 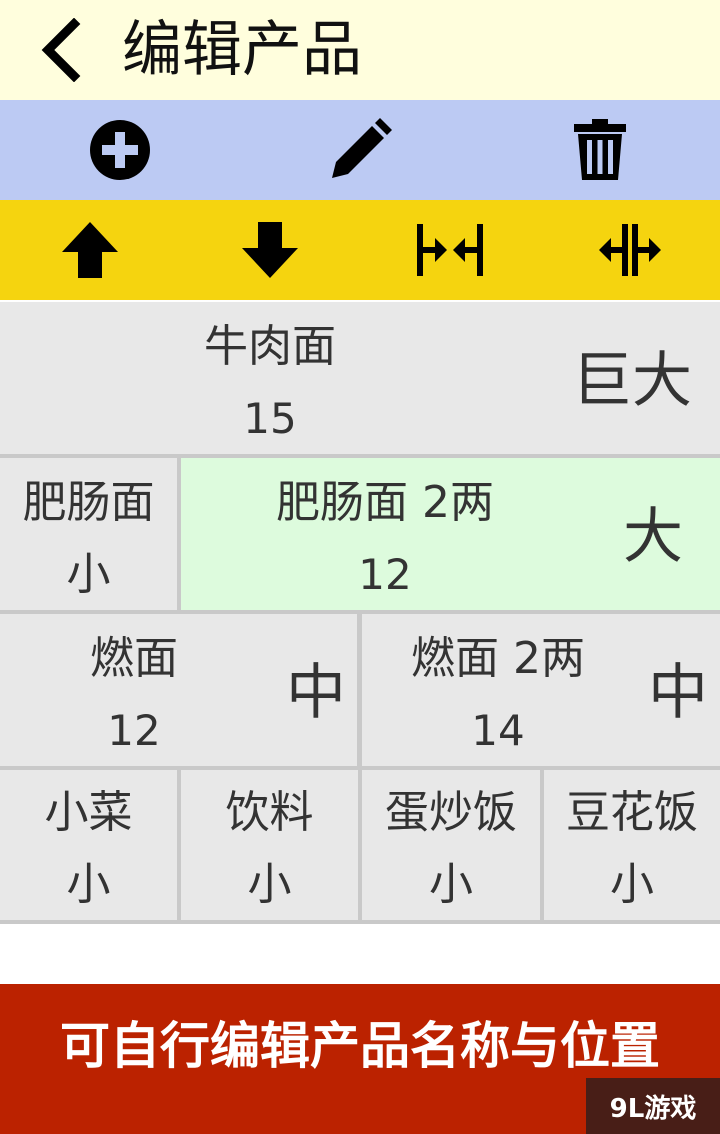 I want to click on product-tile: 燃面 12 中, so click(x=178, y=690).